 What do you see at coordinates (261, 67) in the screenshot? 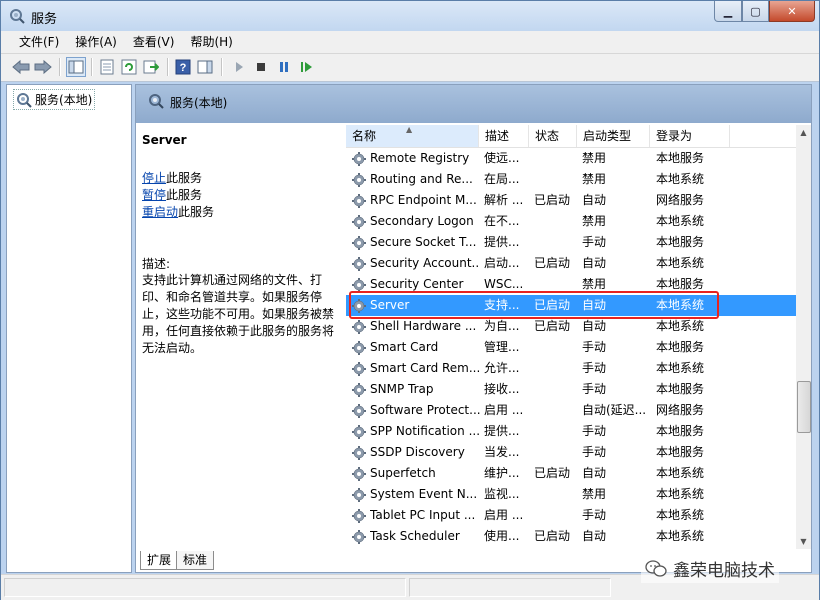
I see `stop-service-button` at bounding box center [261, 67].